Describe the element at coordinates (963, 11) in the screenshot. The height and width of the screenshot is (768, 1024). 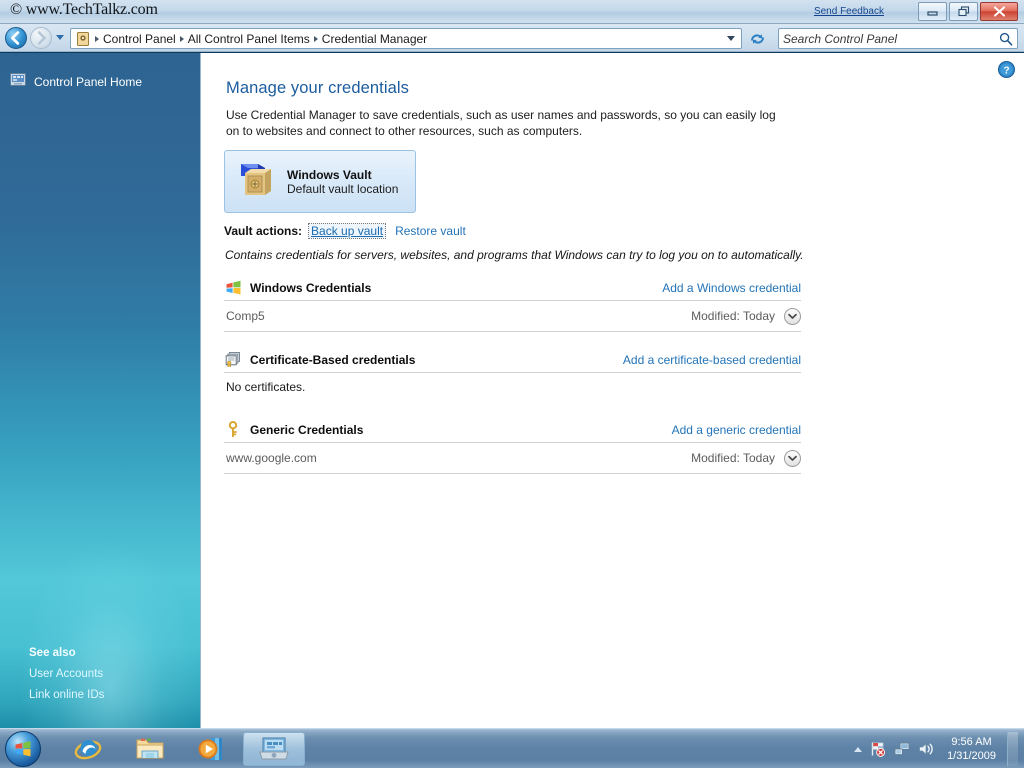
I see `restore-button` at that location.